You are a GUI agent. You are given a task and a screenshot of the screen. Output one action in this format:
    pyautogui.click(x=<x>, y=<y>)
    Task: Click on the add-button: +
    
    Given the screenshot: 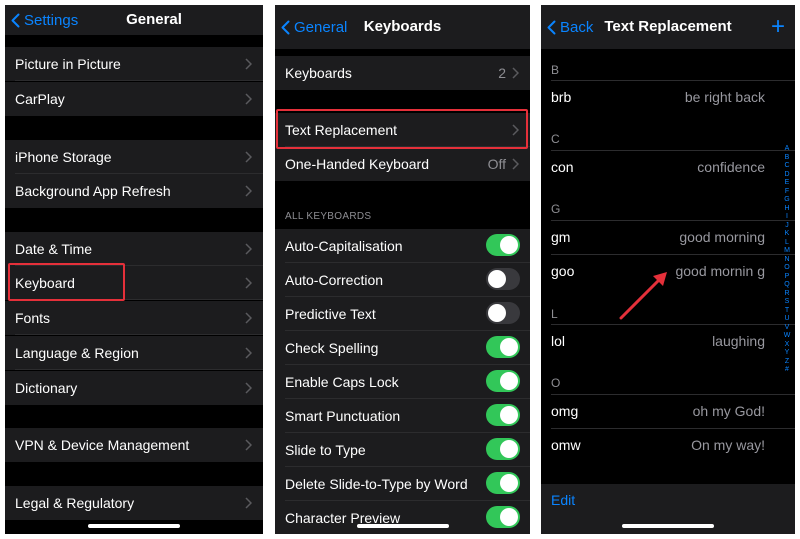 What is the action you would take?
    pyautogui.click(x=778, y=27)
    